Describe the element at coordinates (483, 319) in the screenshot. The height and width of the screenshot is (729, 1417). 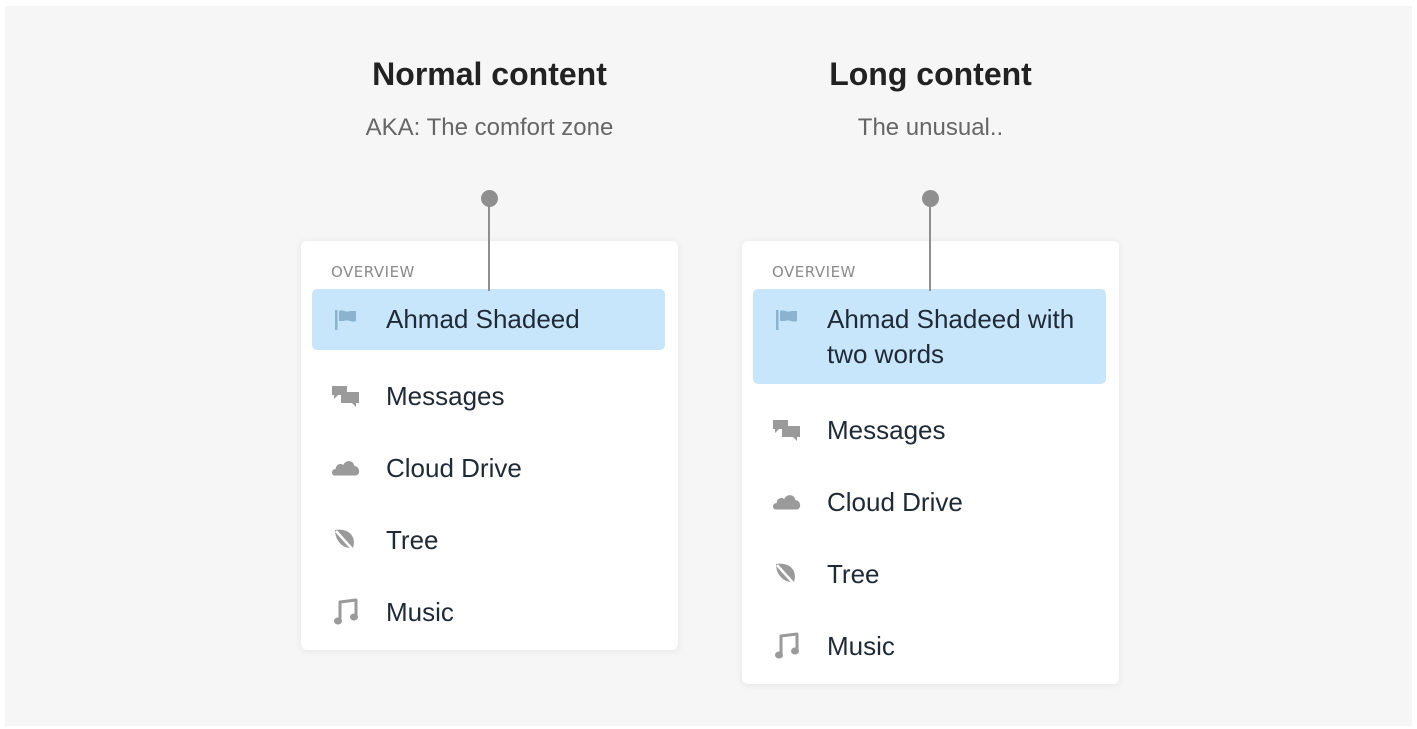
I see `nav-item-label: Ahmad Shadeed` at that location.